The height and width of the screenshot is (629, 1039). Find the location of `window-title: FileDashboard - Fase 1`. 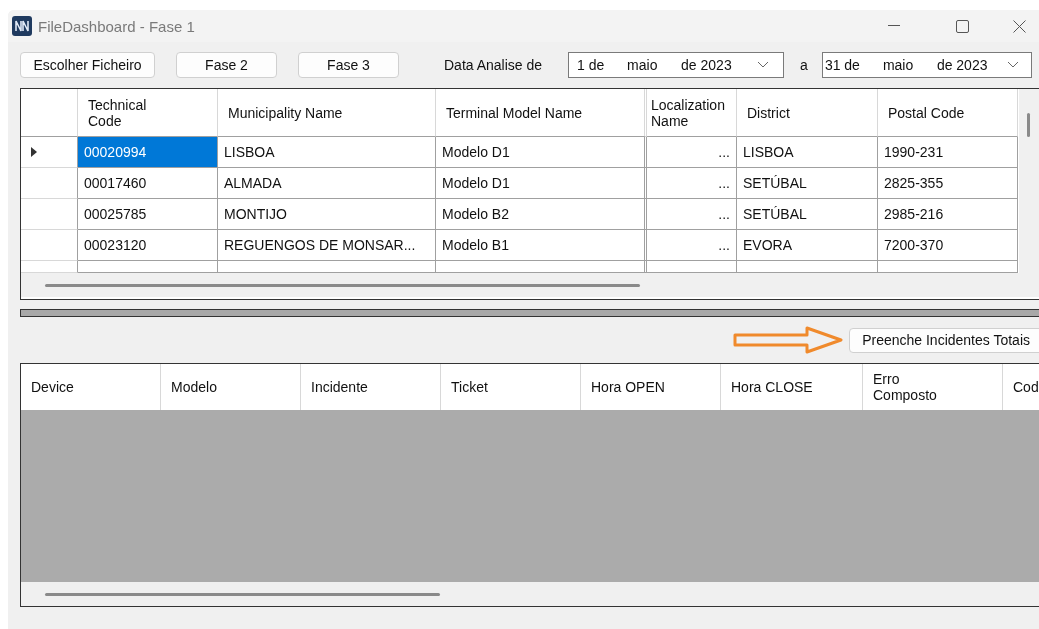

window-title: FileDashboard - Fase 1 is located at coordinates (117, 26).